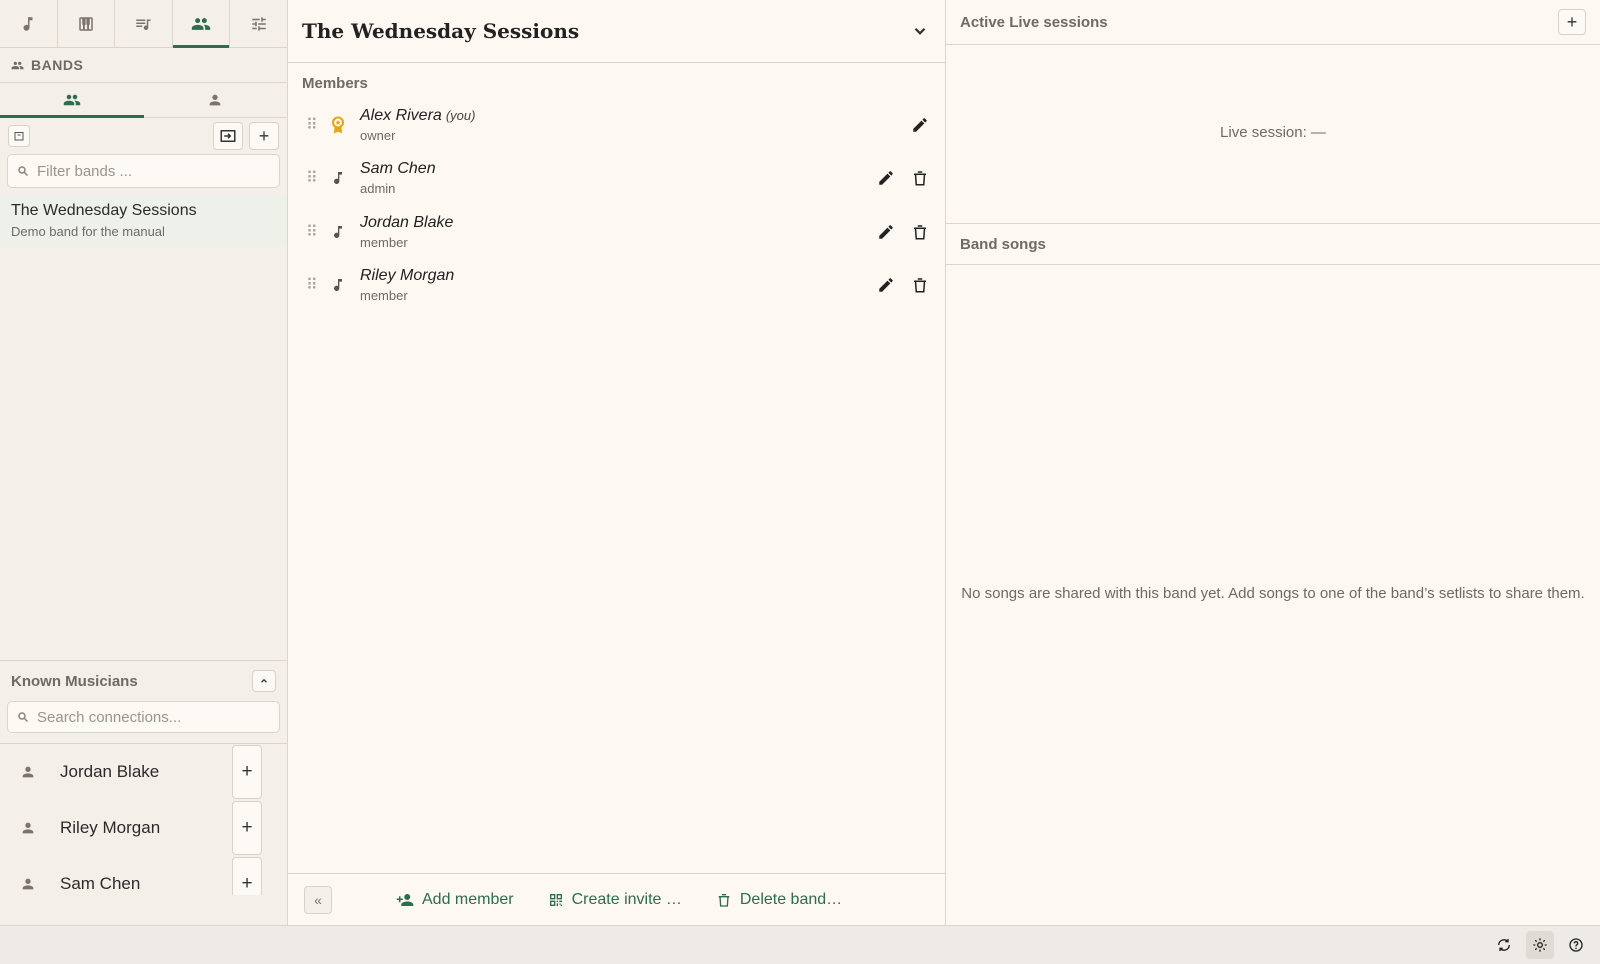 The height and width of the screenshot is (964, 1600). What do you see at coordinates (338, 125) in the screenshot?
I see `owner-badge-icon` at bounding box center [338, 125].